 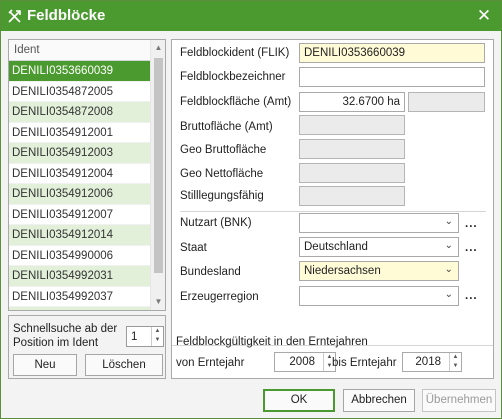 What do you see at coordinates (45, 365) in the screenshot?
I see `new-button: Neu` at bounding box center [45, 365].